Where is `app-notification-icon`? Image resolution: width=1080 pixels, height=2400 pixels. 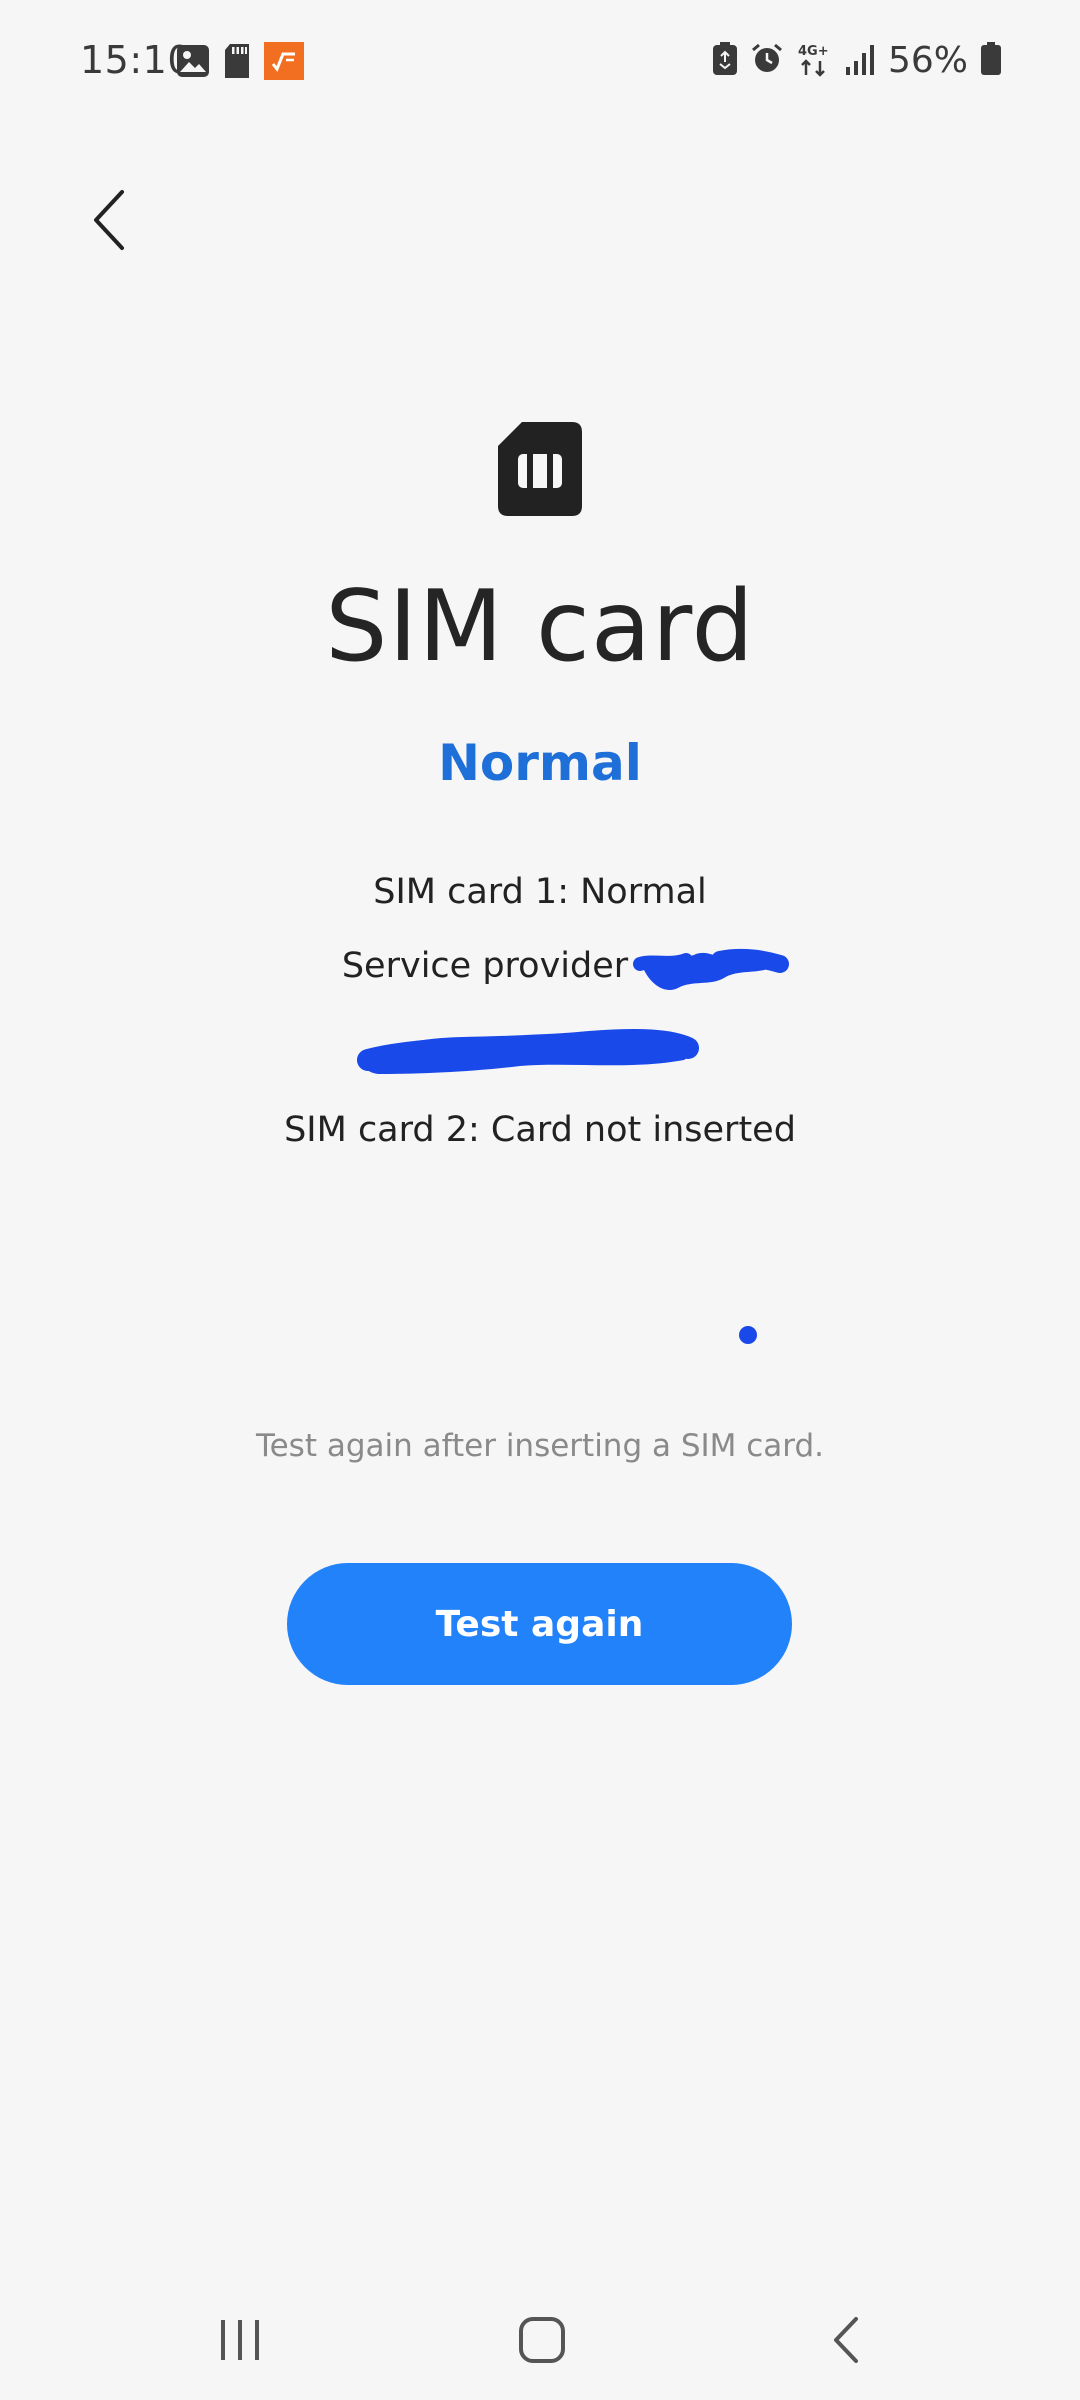
app-notification-icon is located at coordinates (284, 63).